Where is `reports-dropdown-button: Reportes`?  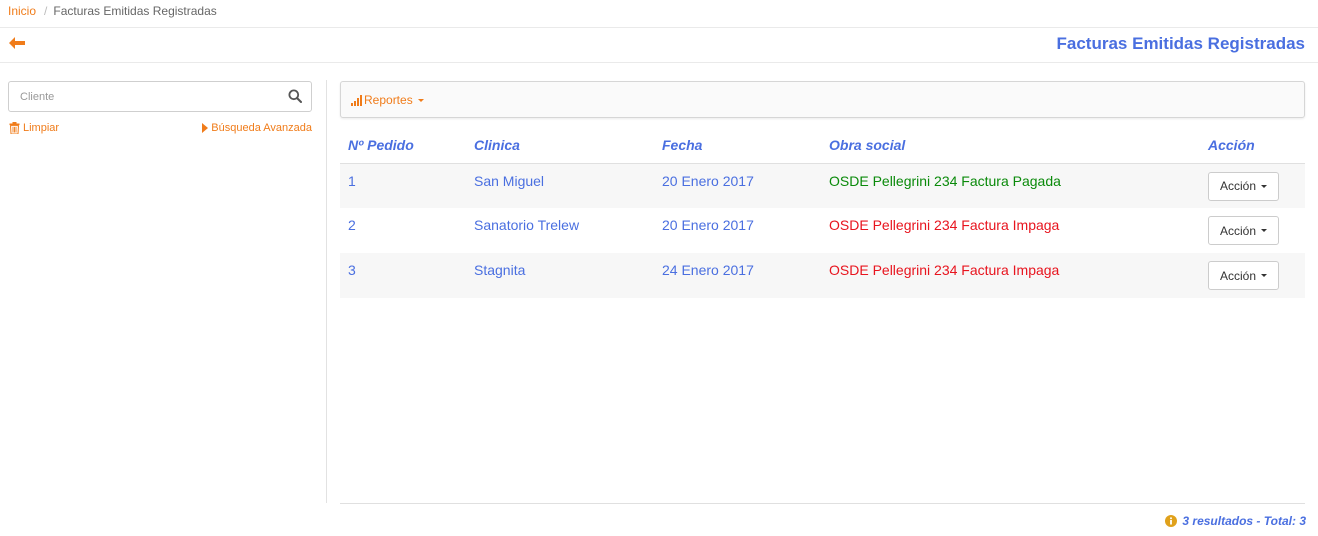 reports-dropdown-button: Reportes is located at coordinates (387, 100).